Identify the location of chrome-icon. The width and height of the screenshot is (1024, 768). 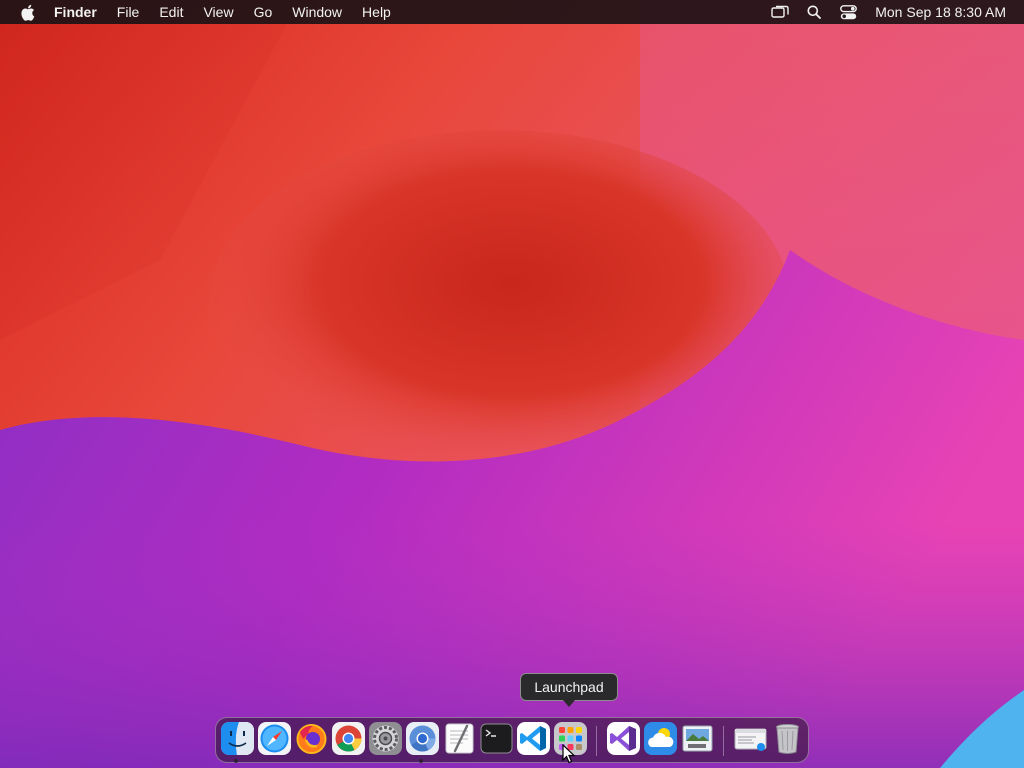
(348, 738).